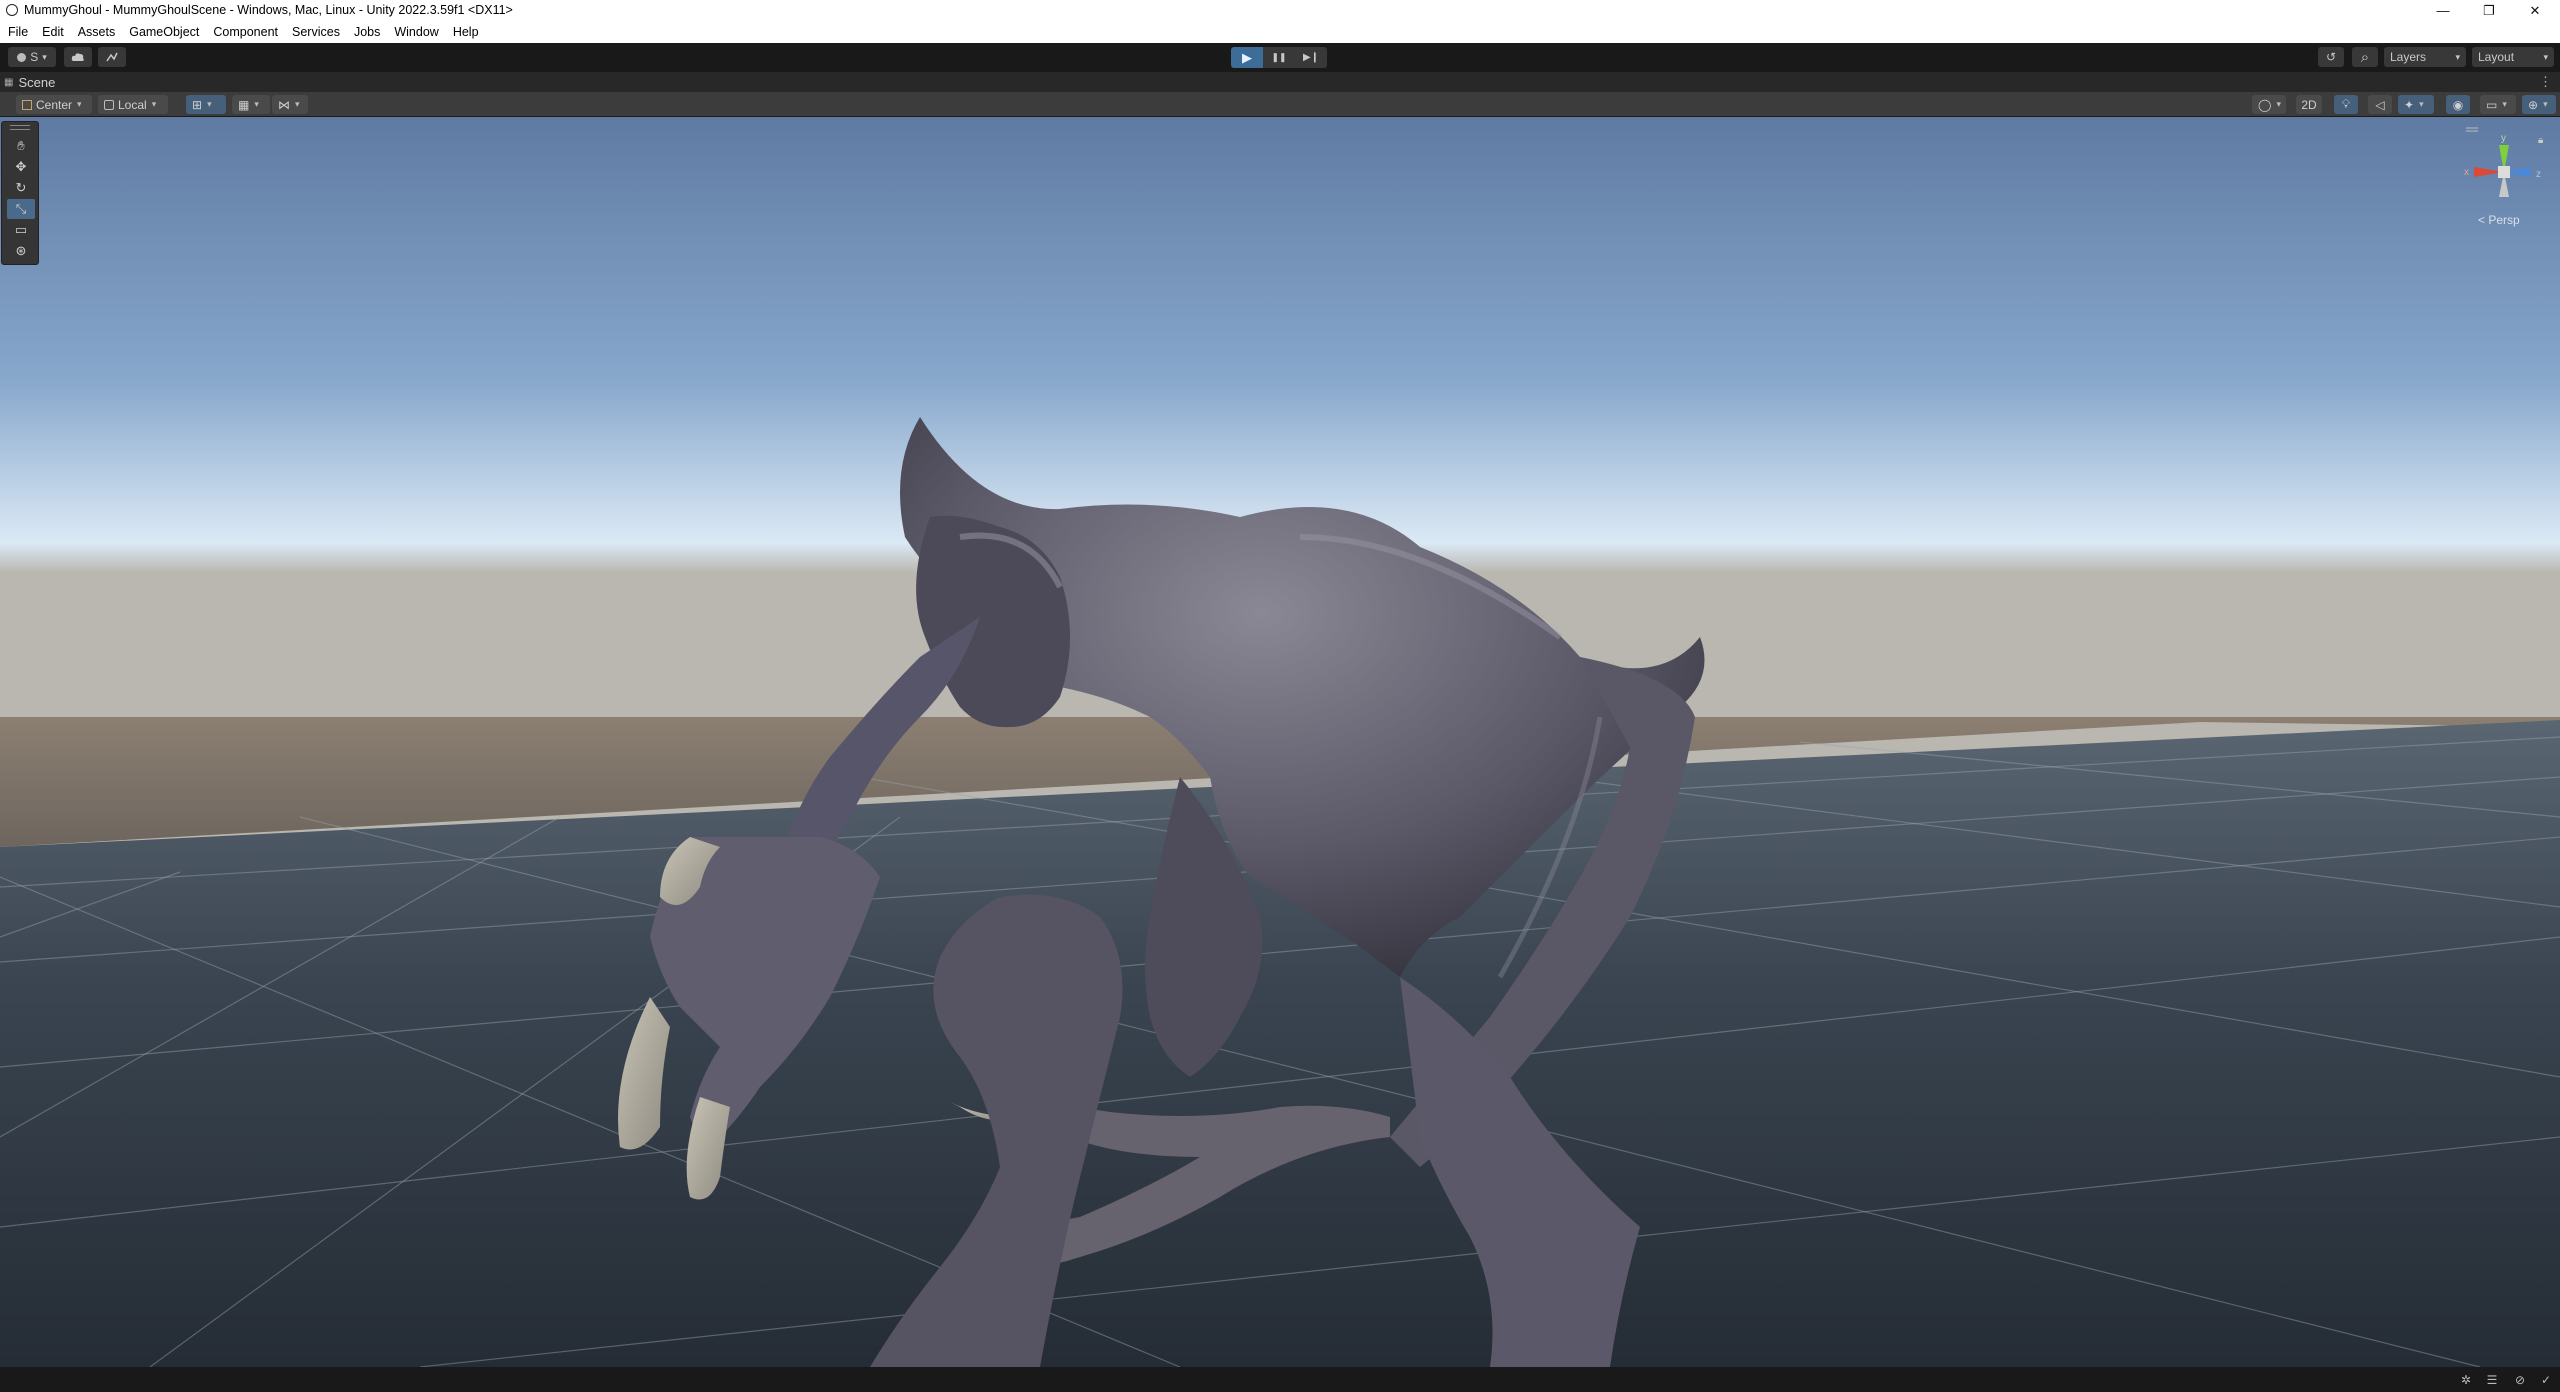  I want to click on axis-gizmo-icon: y x z 🔒︎, so click(2503, 162).